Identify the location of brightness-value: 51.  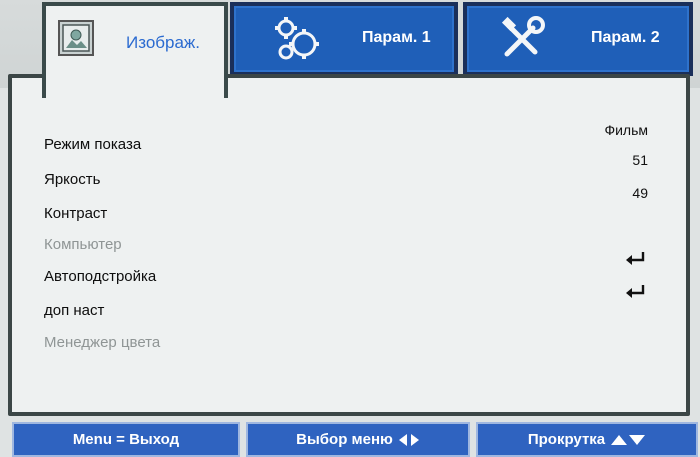
(640, 160).